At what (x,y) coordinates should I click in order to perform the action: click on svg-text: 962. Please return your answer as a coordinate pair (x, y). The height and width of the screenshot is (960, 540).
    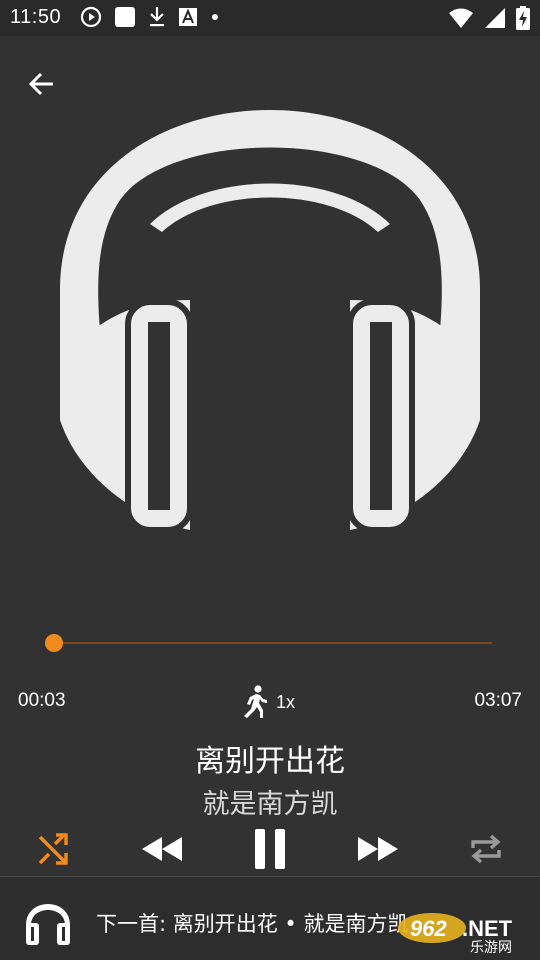
    Looking at the image, I should click on (428, 928).